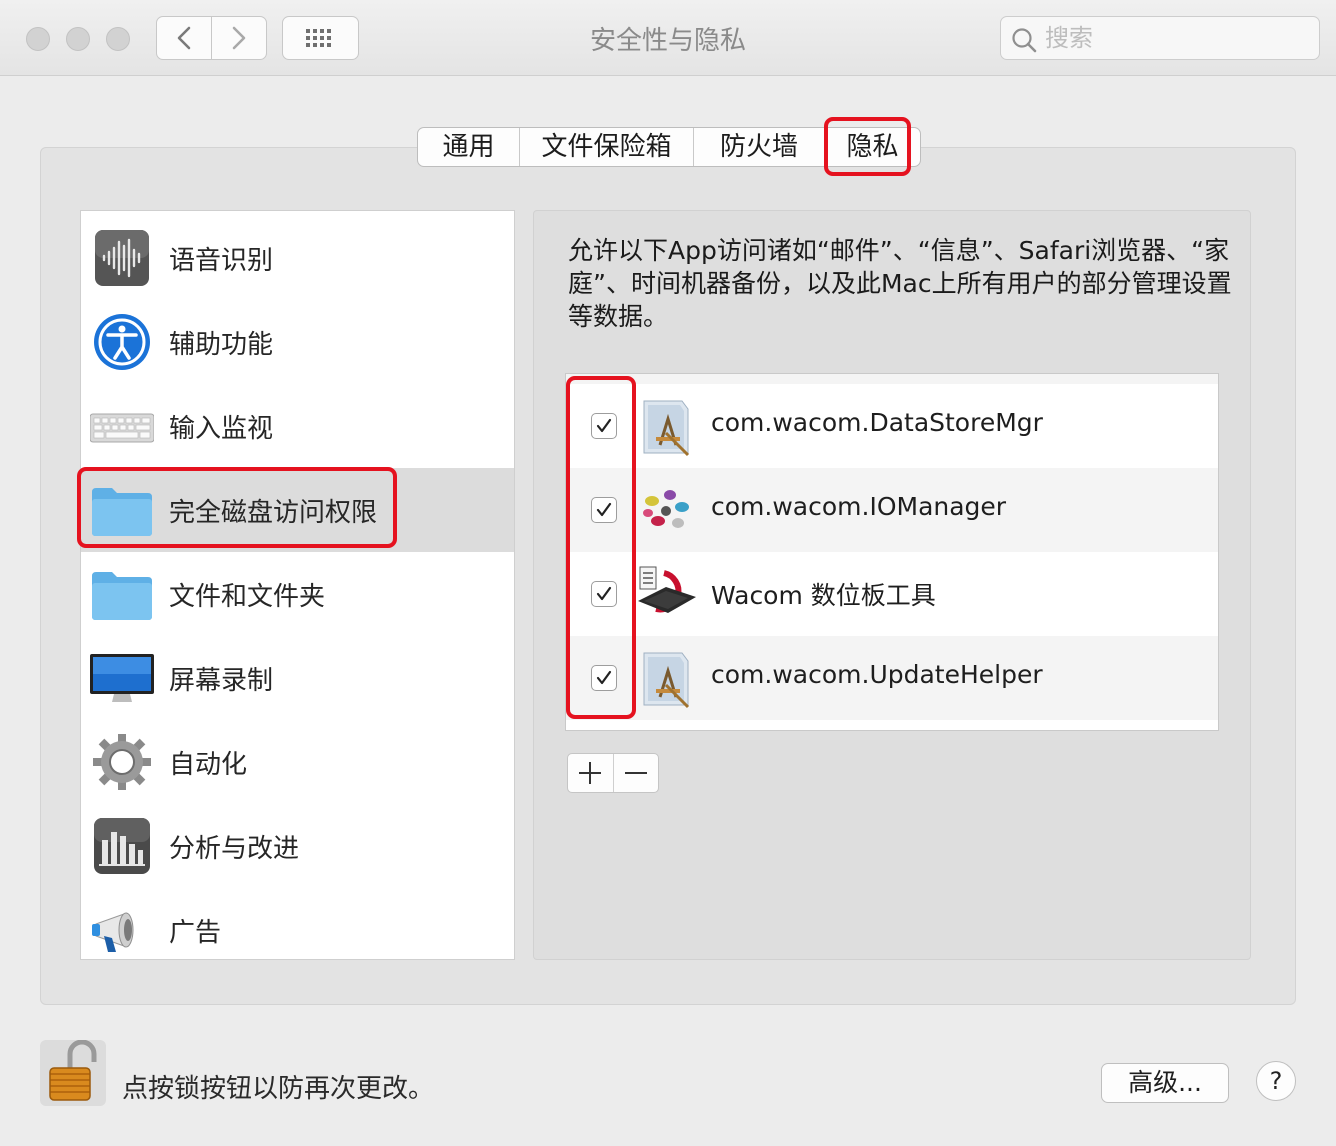 The image size is (1336, 1146). I want to click on sidebar-item-label: 输入监视, so click(221, 429).